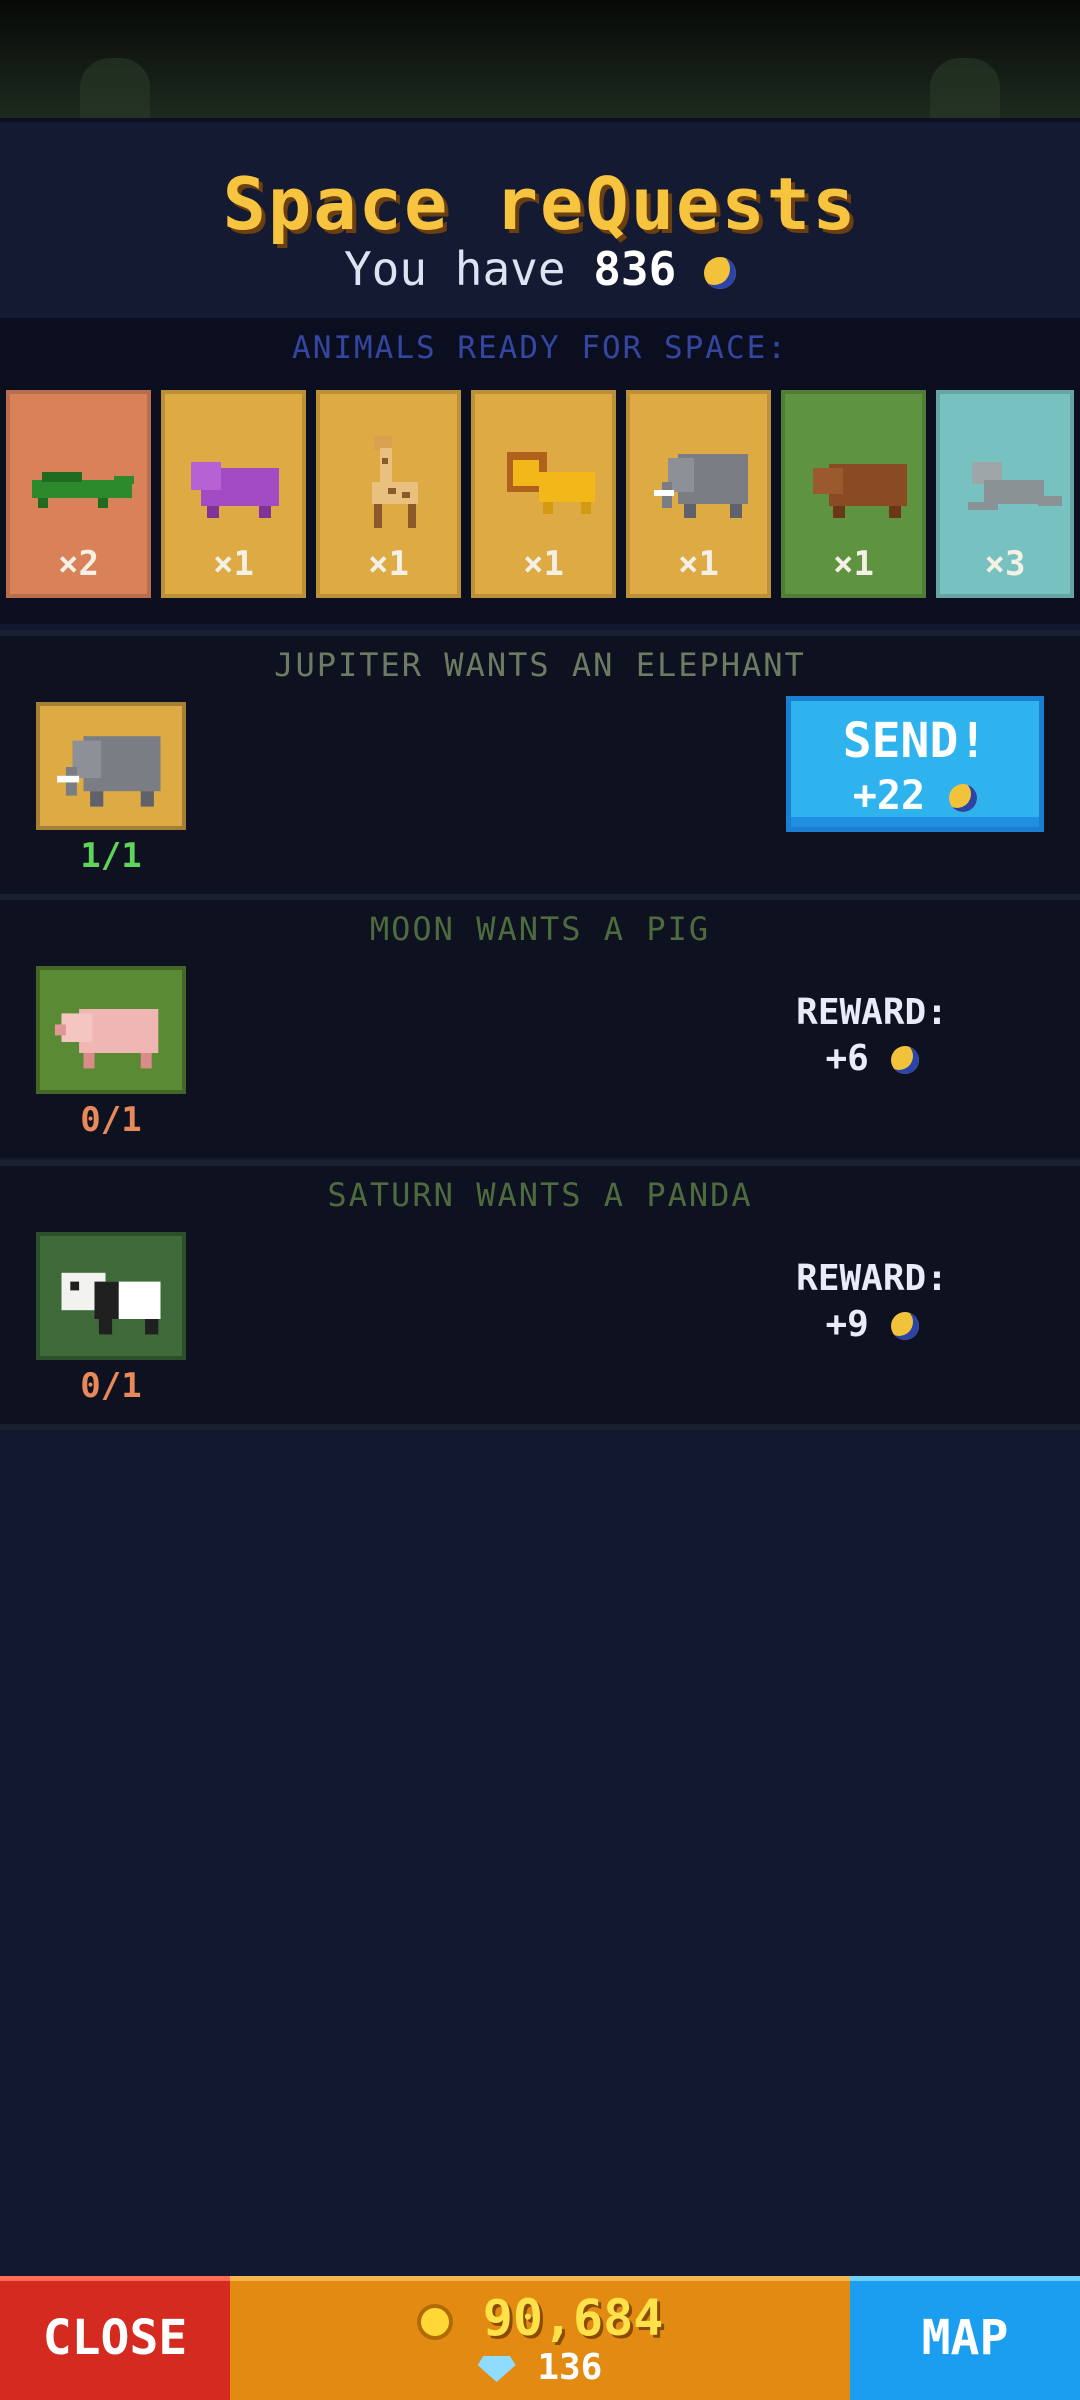 Image resolution: width=1080 pixels, height=2400 pixels. I want to click on lion-icon, so click(551, 483).